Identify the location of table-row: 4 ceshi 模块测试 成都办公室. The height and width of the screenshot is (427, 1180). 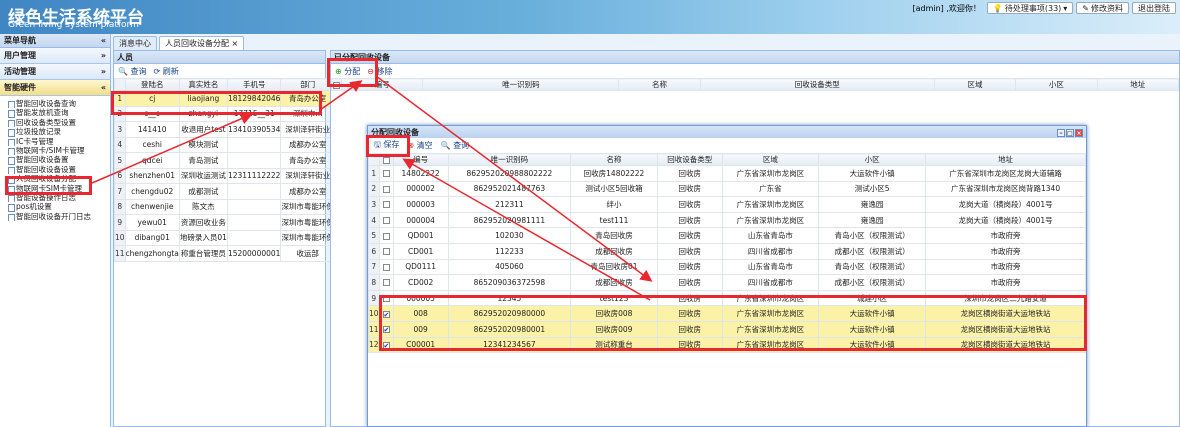
(224, 144).